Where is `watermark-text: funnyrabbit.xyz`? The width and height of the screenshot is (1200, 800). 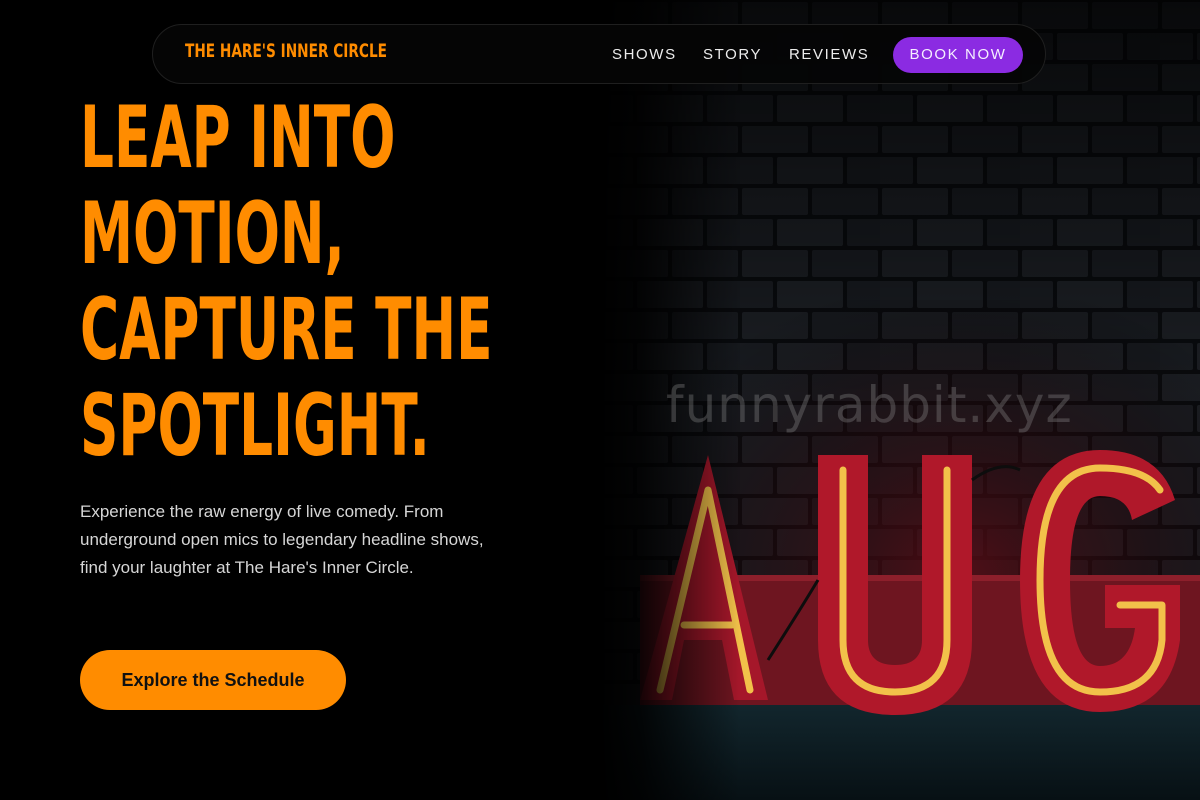
watermark-text: funnyrabbit.xyz is located at coordinates (869, 405).